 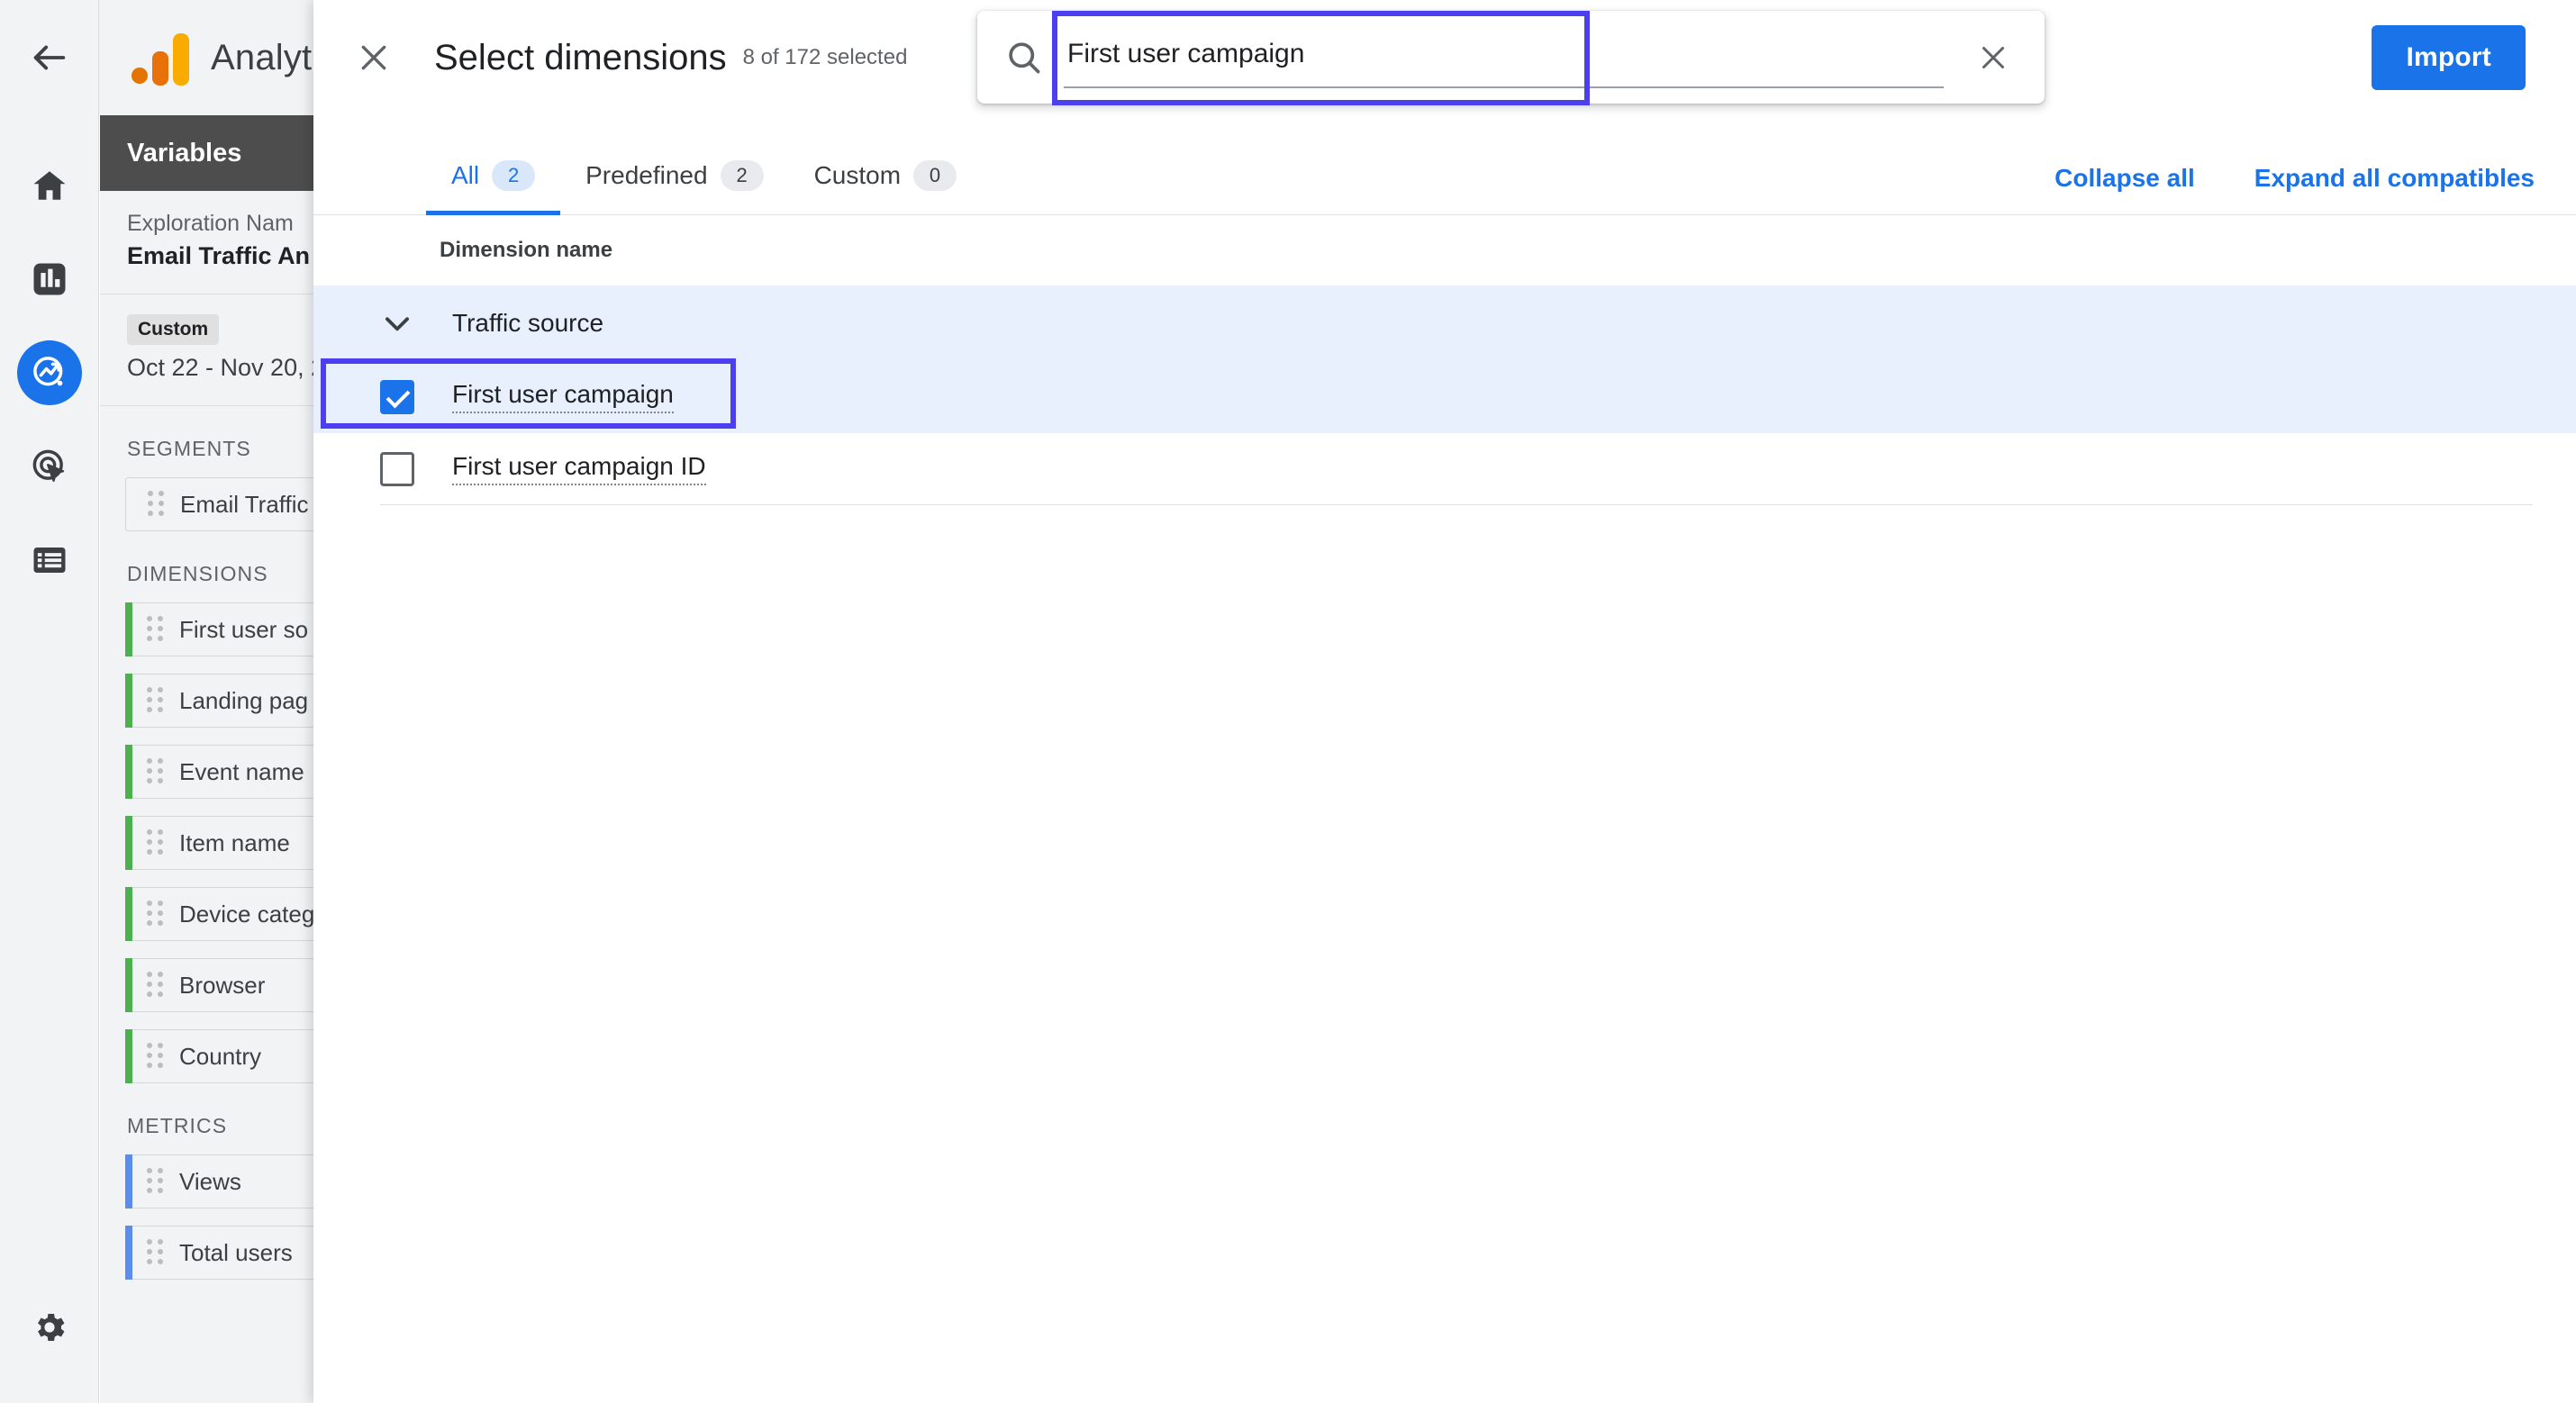 What do you see at coordinates (244, 629) in the screenshot?
I see `dimension-label: First user so` at bounding box center [244, 629].